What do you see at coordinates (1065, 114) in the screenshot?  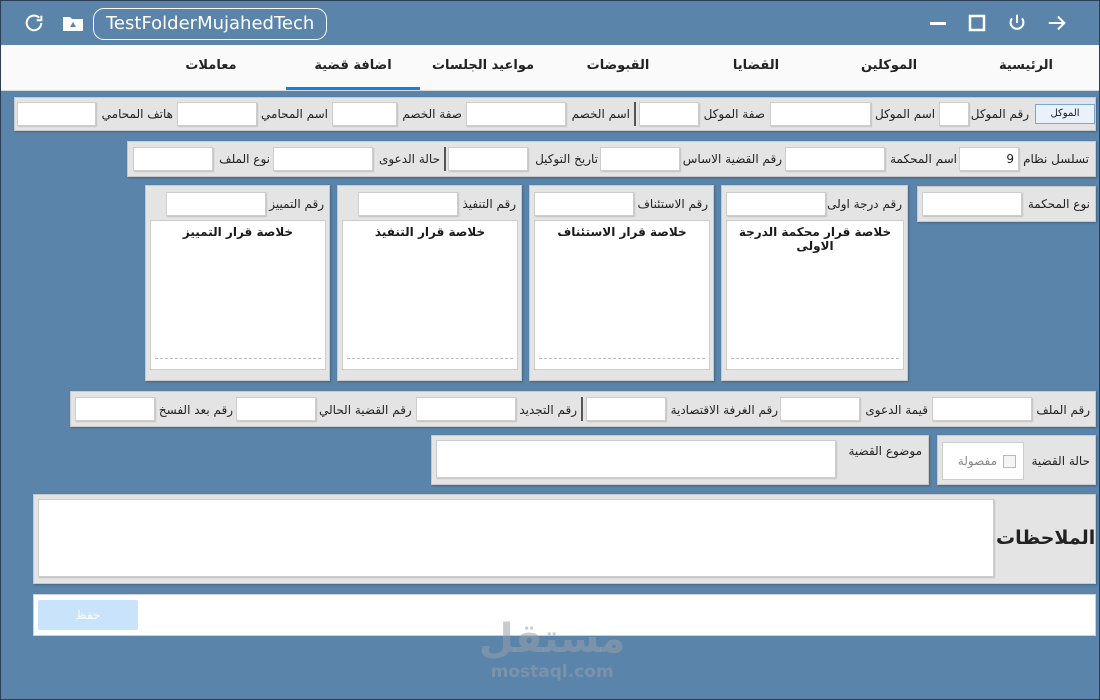 I see `client-button: الموكل` at bounding box center [1065, 114].